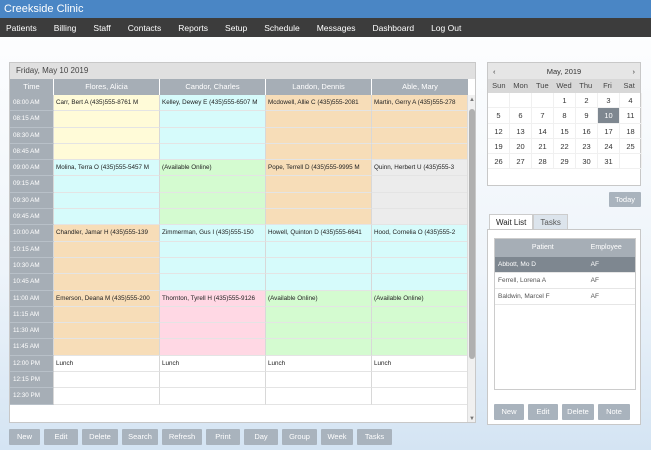  I want to click on calendar-day: 26, so click(499, 162).